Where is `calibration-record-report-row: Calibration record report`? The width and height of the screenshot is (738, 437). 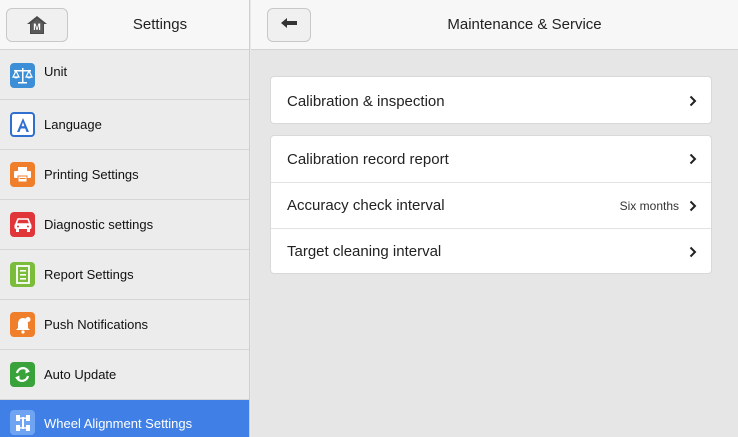 calibration-record-report-row: Calibration record report is located at coordinates (491, 159).